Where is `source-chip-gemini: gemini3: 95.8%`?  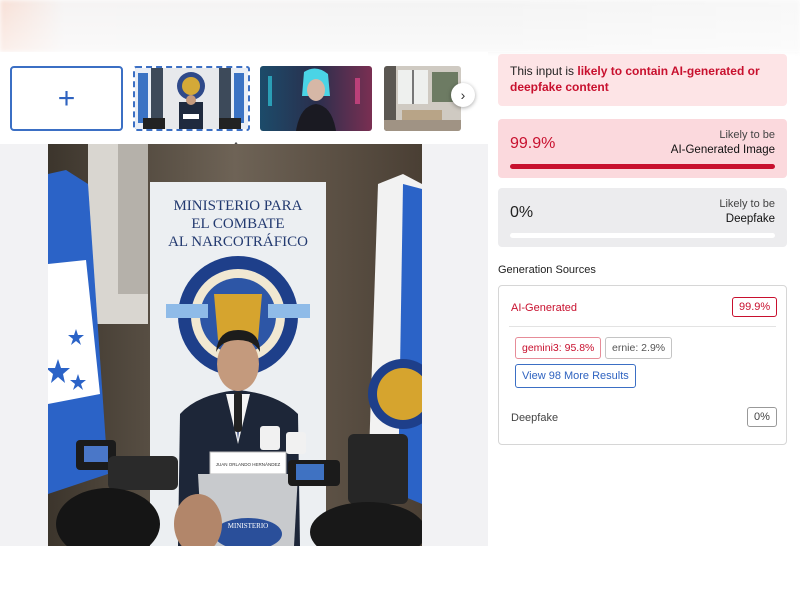
source-chip-gemini: gemini3: 95.8% is located at coordinates (558, 348).